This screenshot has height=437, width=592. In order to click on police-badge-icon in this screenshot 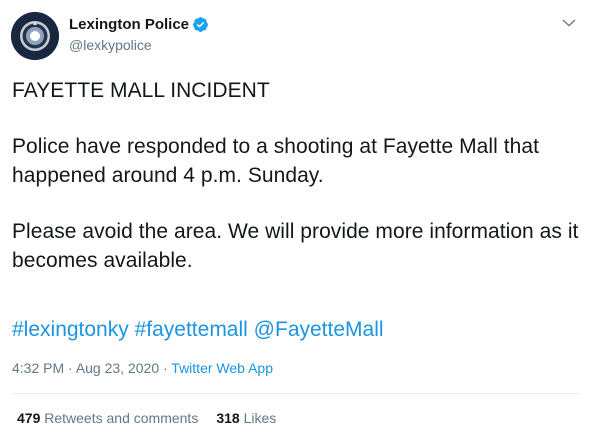, I will do `click(35, 36)`.